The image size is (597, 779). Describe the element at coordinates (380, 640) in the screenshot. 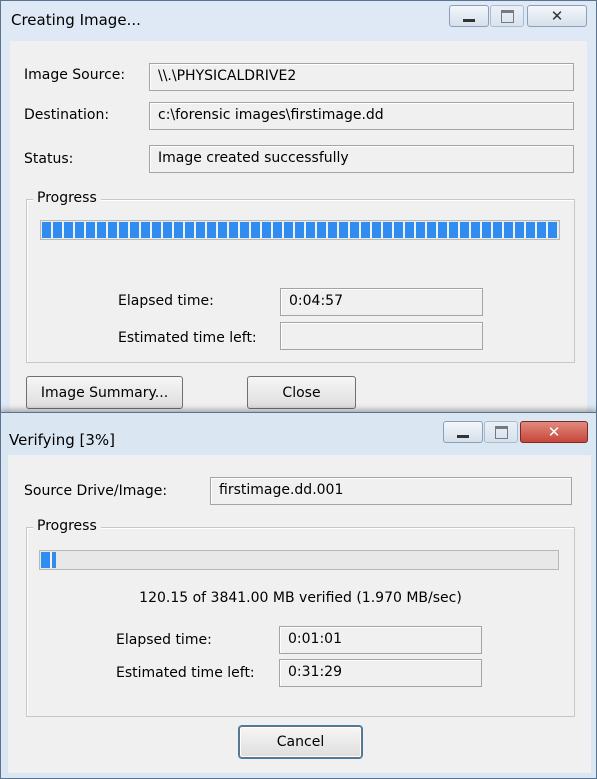

I see `elapsed-time-field: 0:01:01` at that location.